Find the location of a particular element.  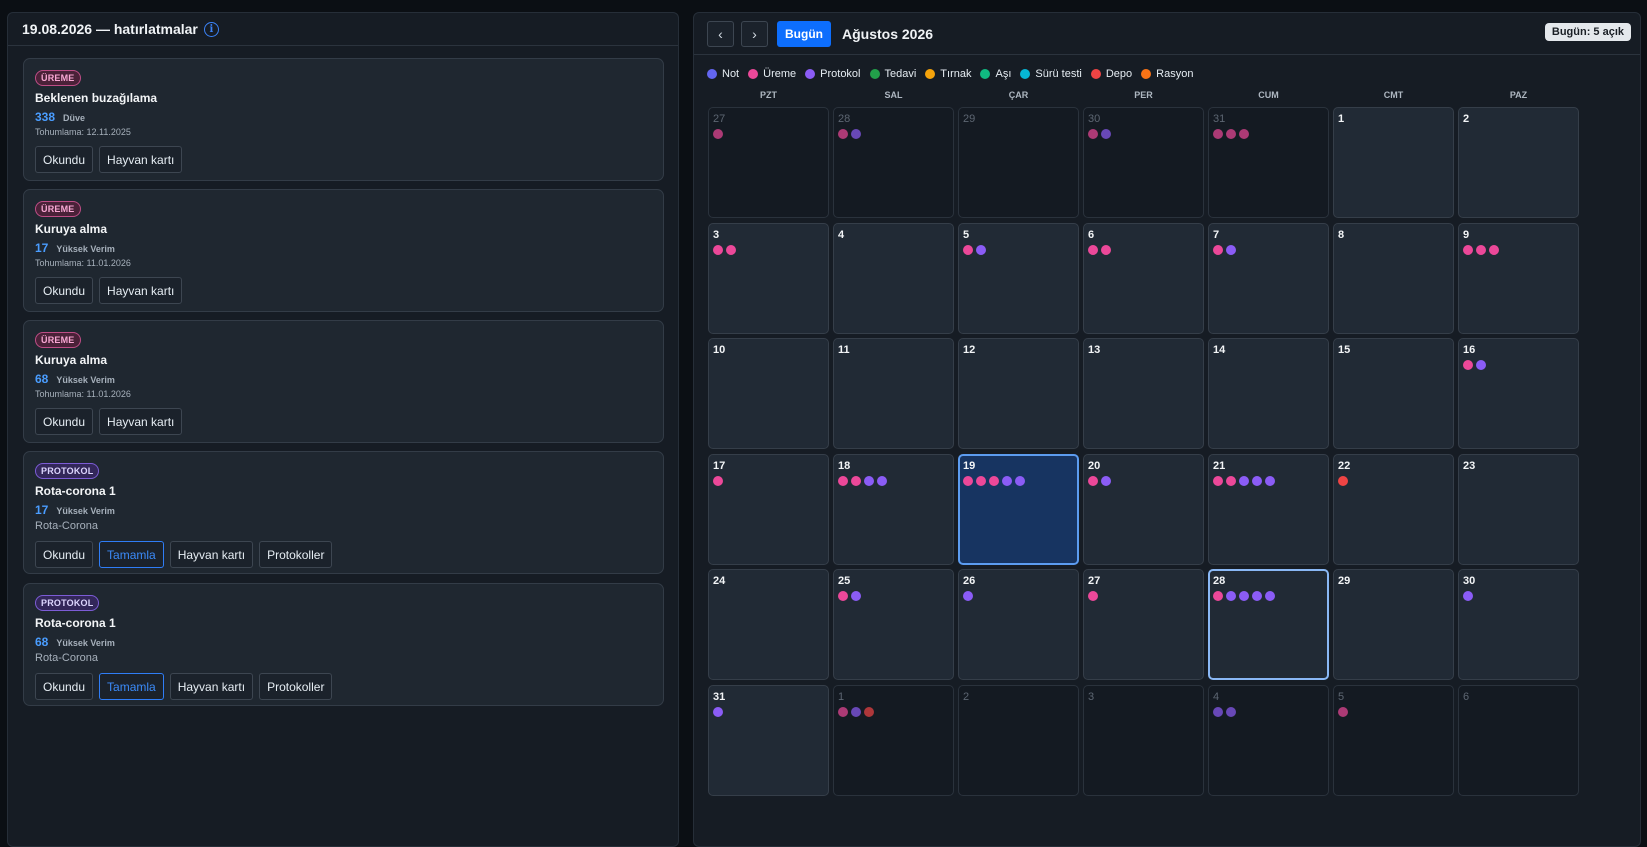

animal-group: Yüksek Verim is located at coordinates (85, 511).